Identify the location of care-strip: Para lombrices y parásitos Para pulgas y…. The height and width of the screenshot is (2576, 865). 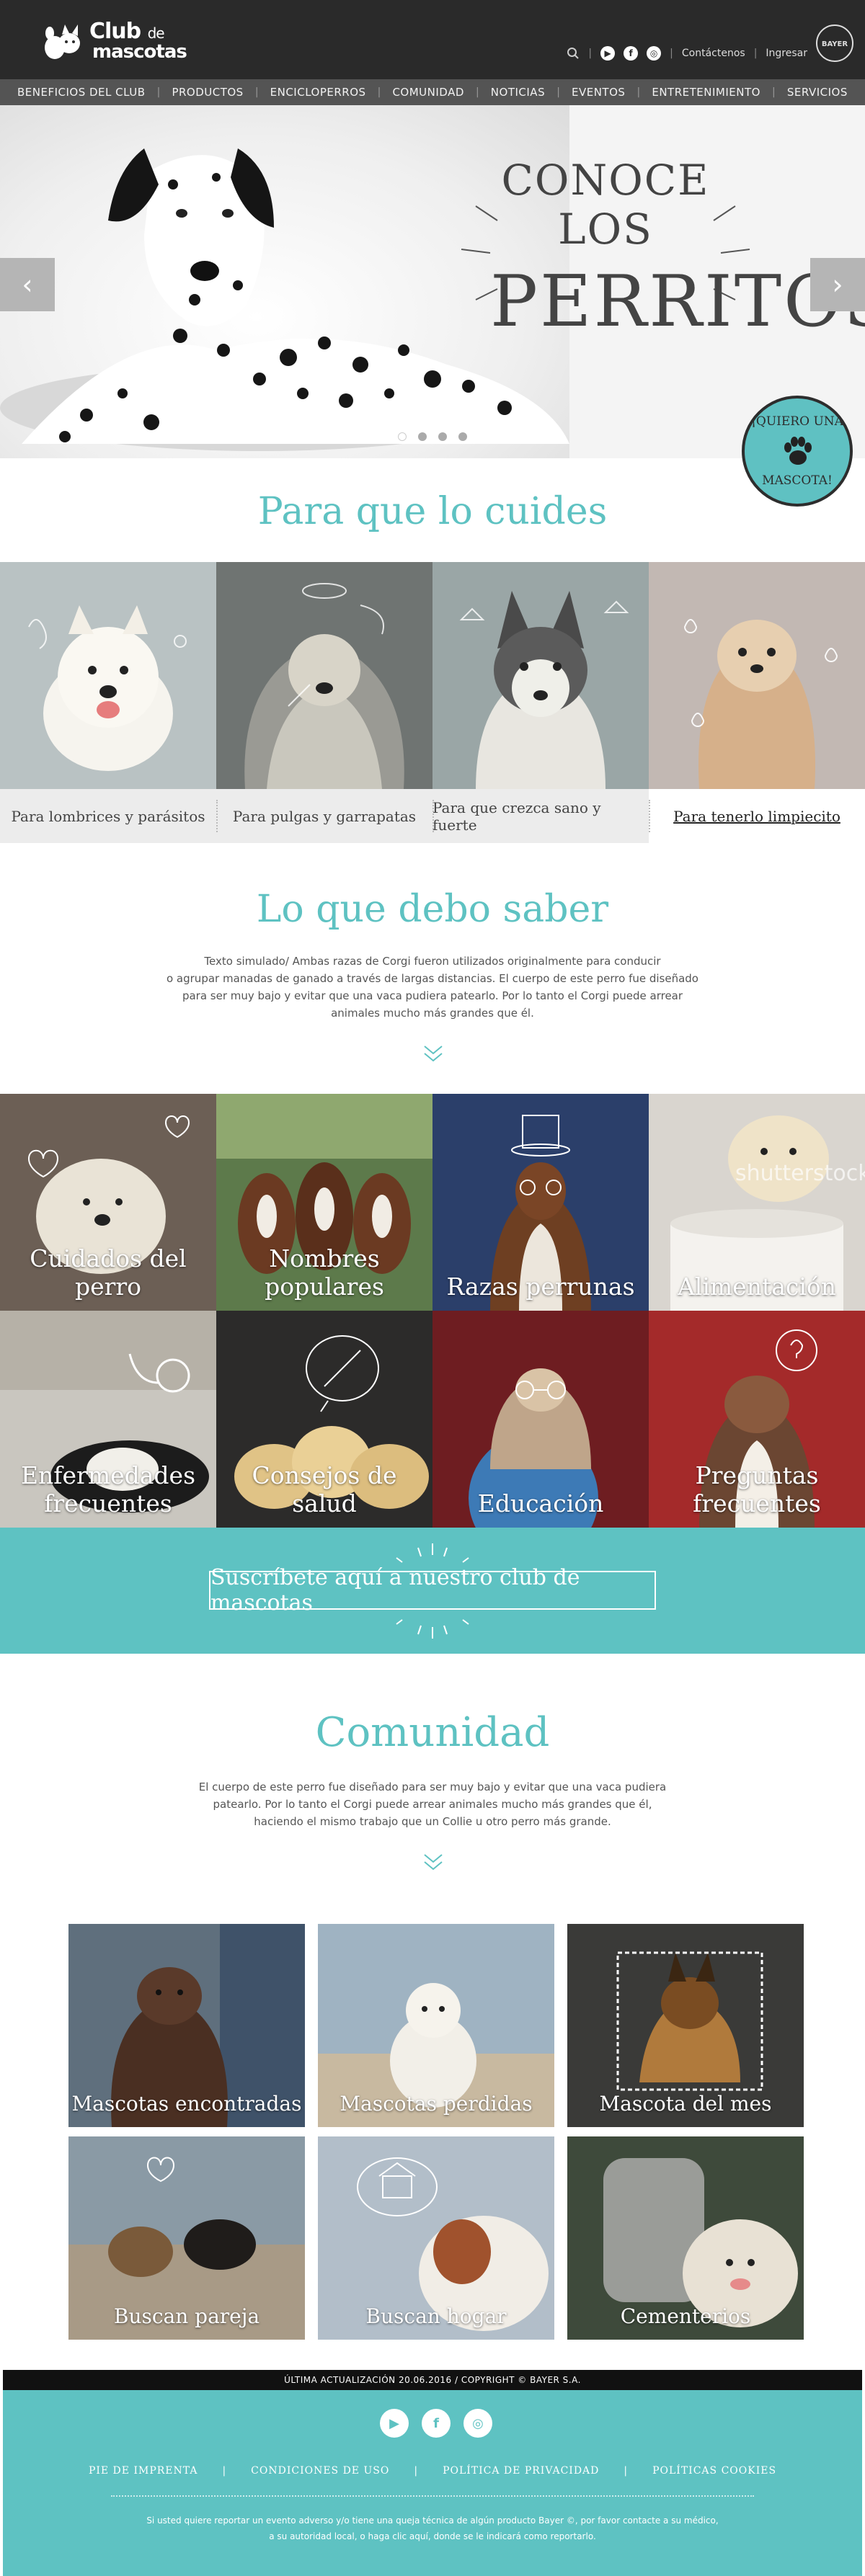
(432, 702).